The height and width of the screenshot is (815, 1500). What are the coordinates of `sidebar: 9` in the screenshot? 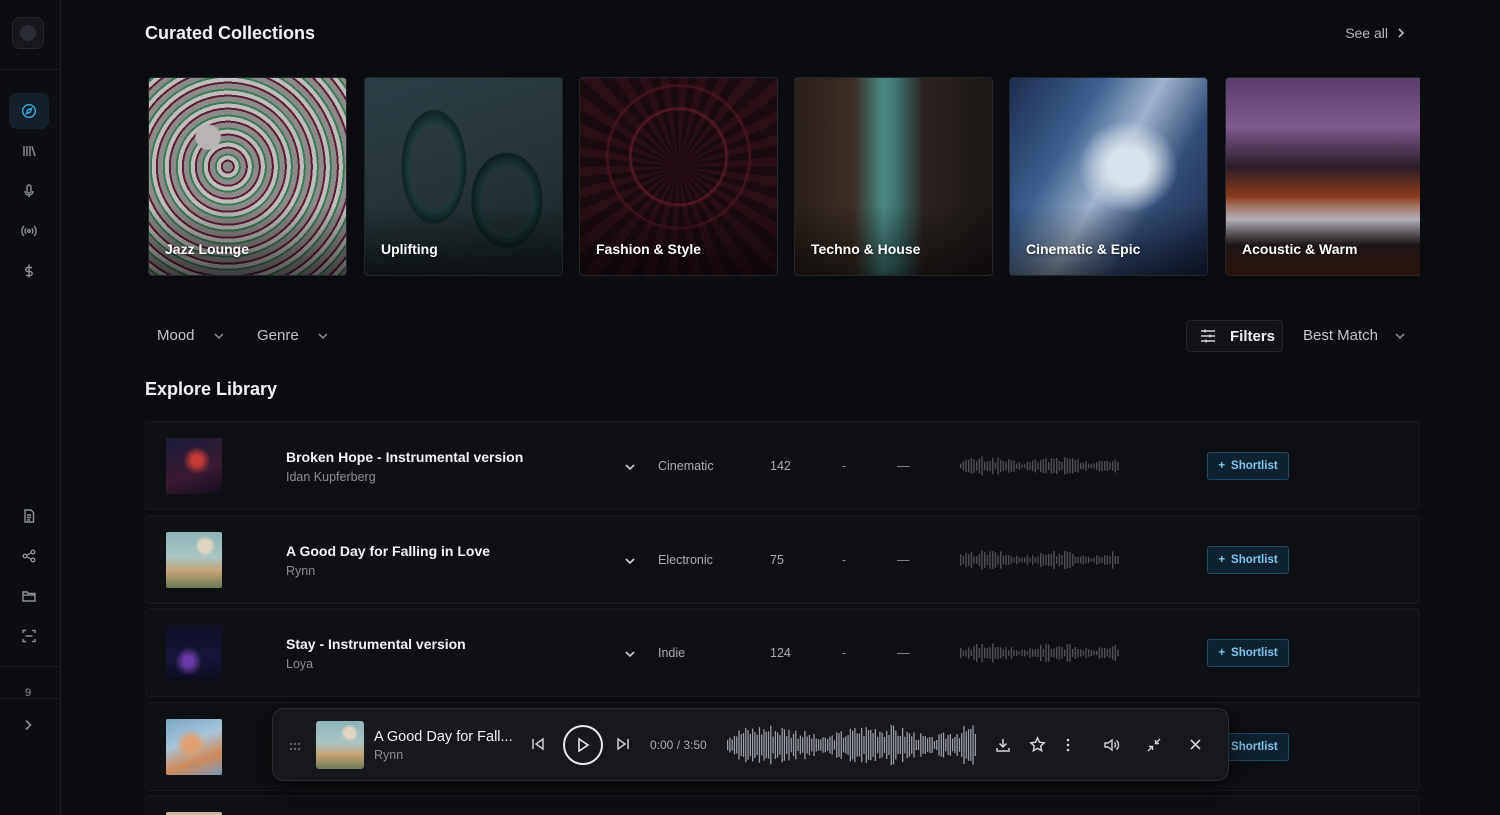 It's located at (30, 407).